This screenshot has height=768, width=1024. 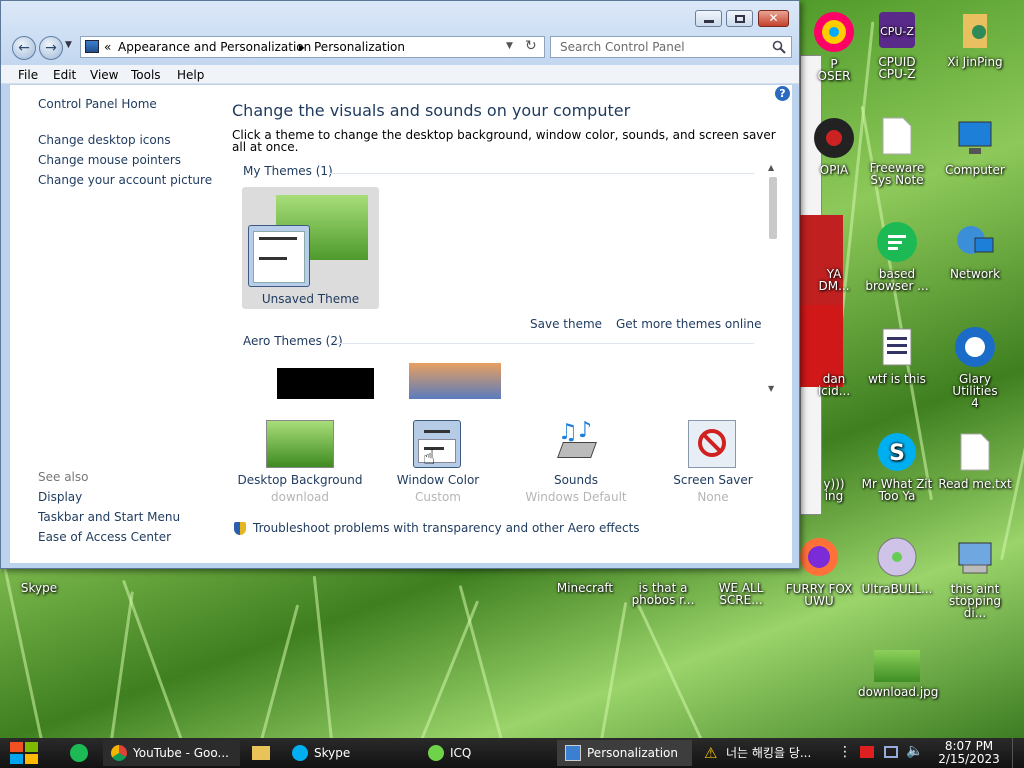 I want to click on search-icon, so click(x=779, y=47).